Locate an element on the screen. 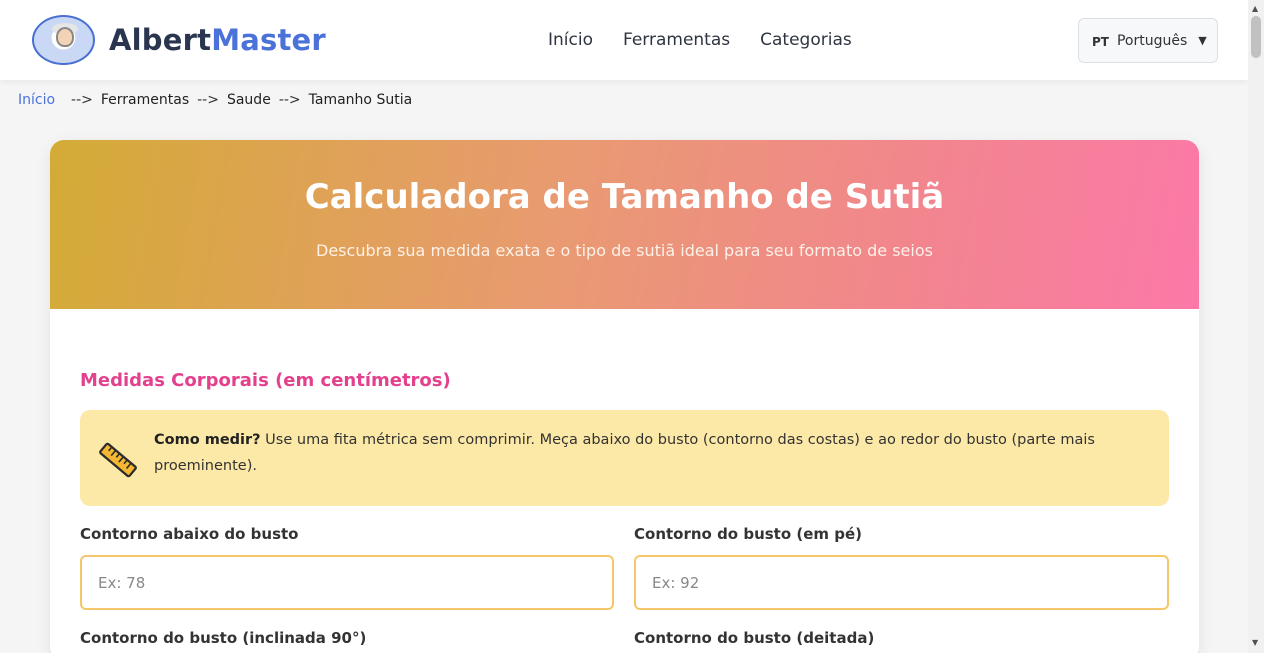  language-code: PT is located at coordinates (1100, 42).